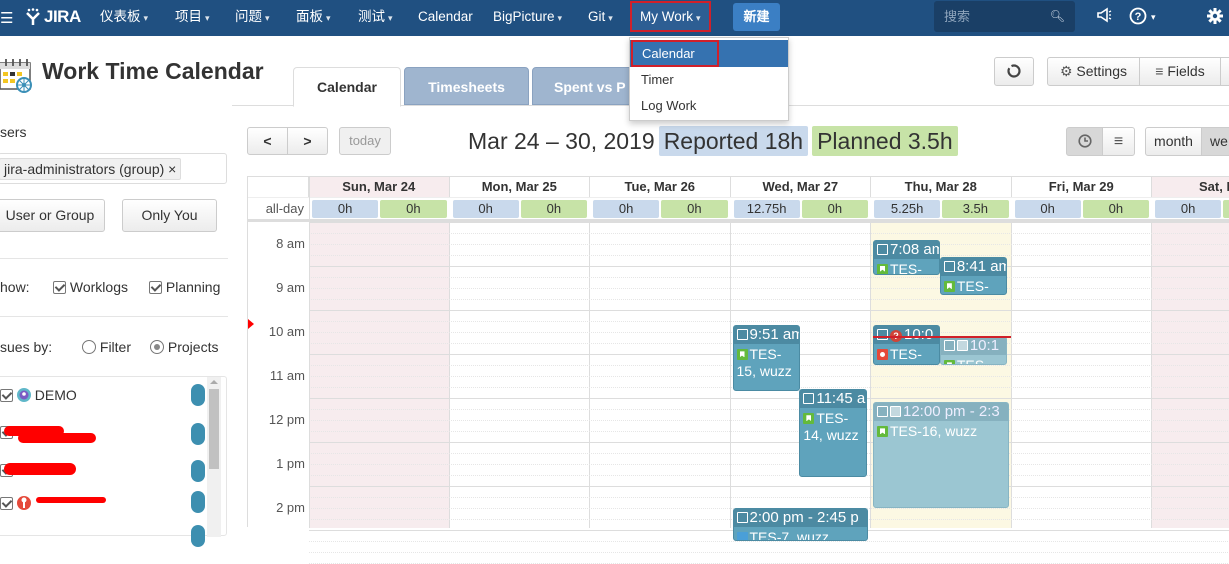 The height and width of the screenshot is (564, 1229). Describe the element at coordinates (519, 187) in the screenshot. I see `day-header: Mon, Mar 25` at that location.